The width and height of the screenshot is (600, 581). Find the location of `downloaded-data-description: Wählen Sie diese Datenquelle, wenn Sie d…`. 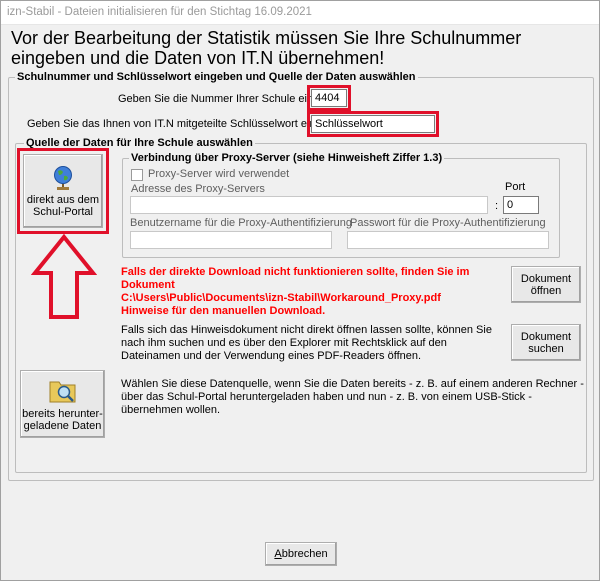

downloaded-data-description: Wählen Sie diese Datenquelle, wenn Sie d… is located at coordinates (352, 397).